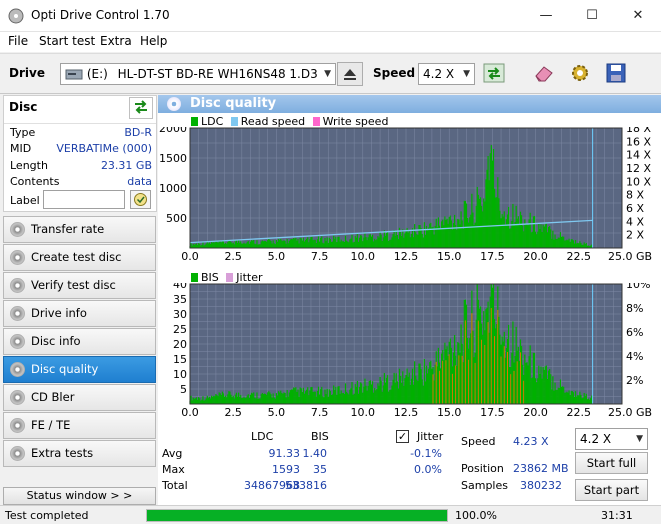  I want to click on save-button, so click(616, 74).